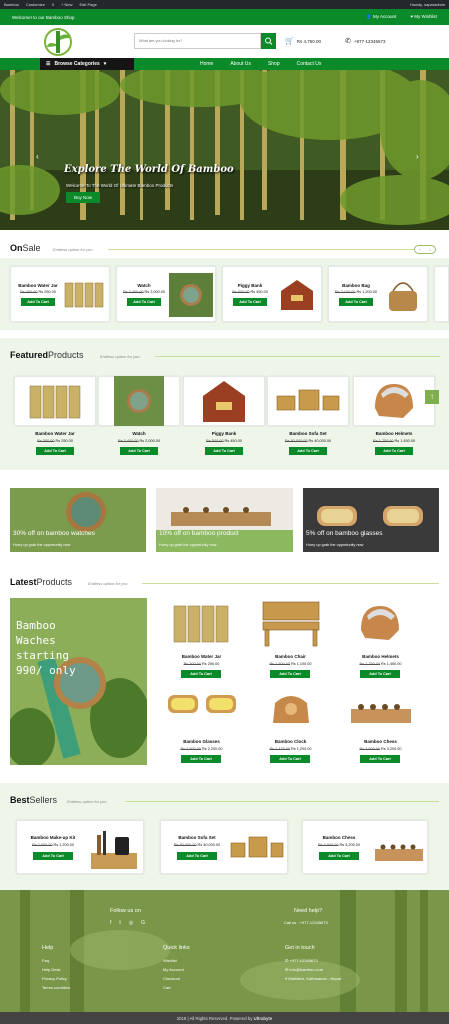 This screenshot has width=449, height=1024. Describe the element at coordinates (173, 969) in the screenshot. I see `footer-link-account: My Account` at that location.